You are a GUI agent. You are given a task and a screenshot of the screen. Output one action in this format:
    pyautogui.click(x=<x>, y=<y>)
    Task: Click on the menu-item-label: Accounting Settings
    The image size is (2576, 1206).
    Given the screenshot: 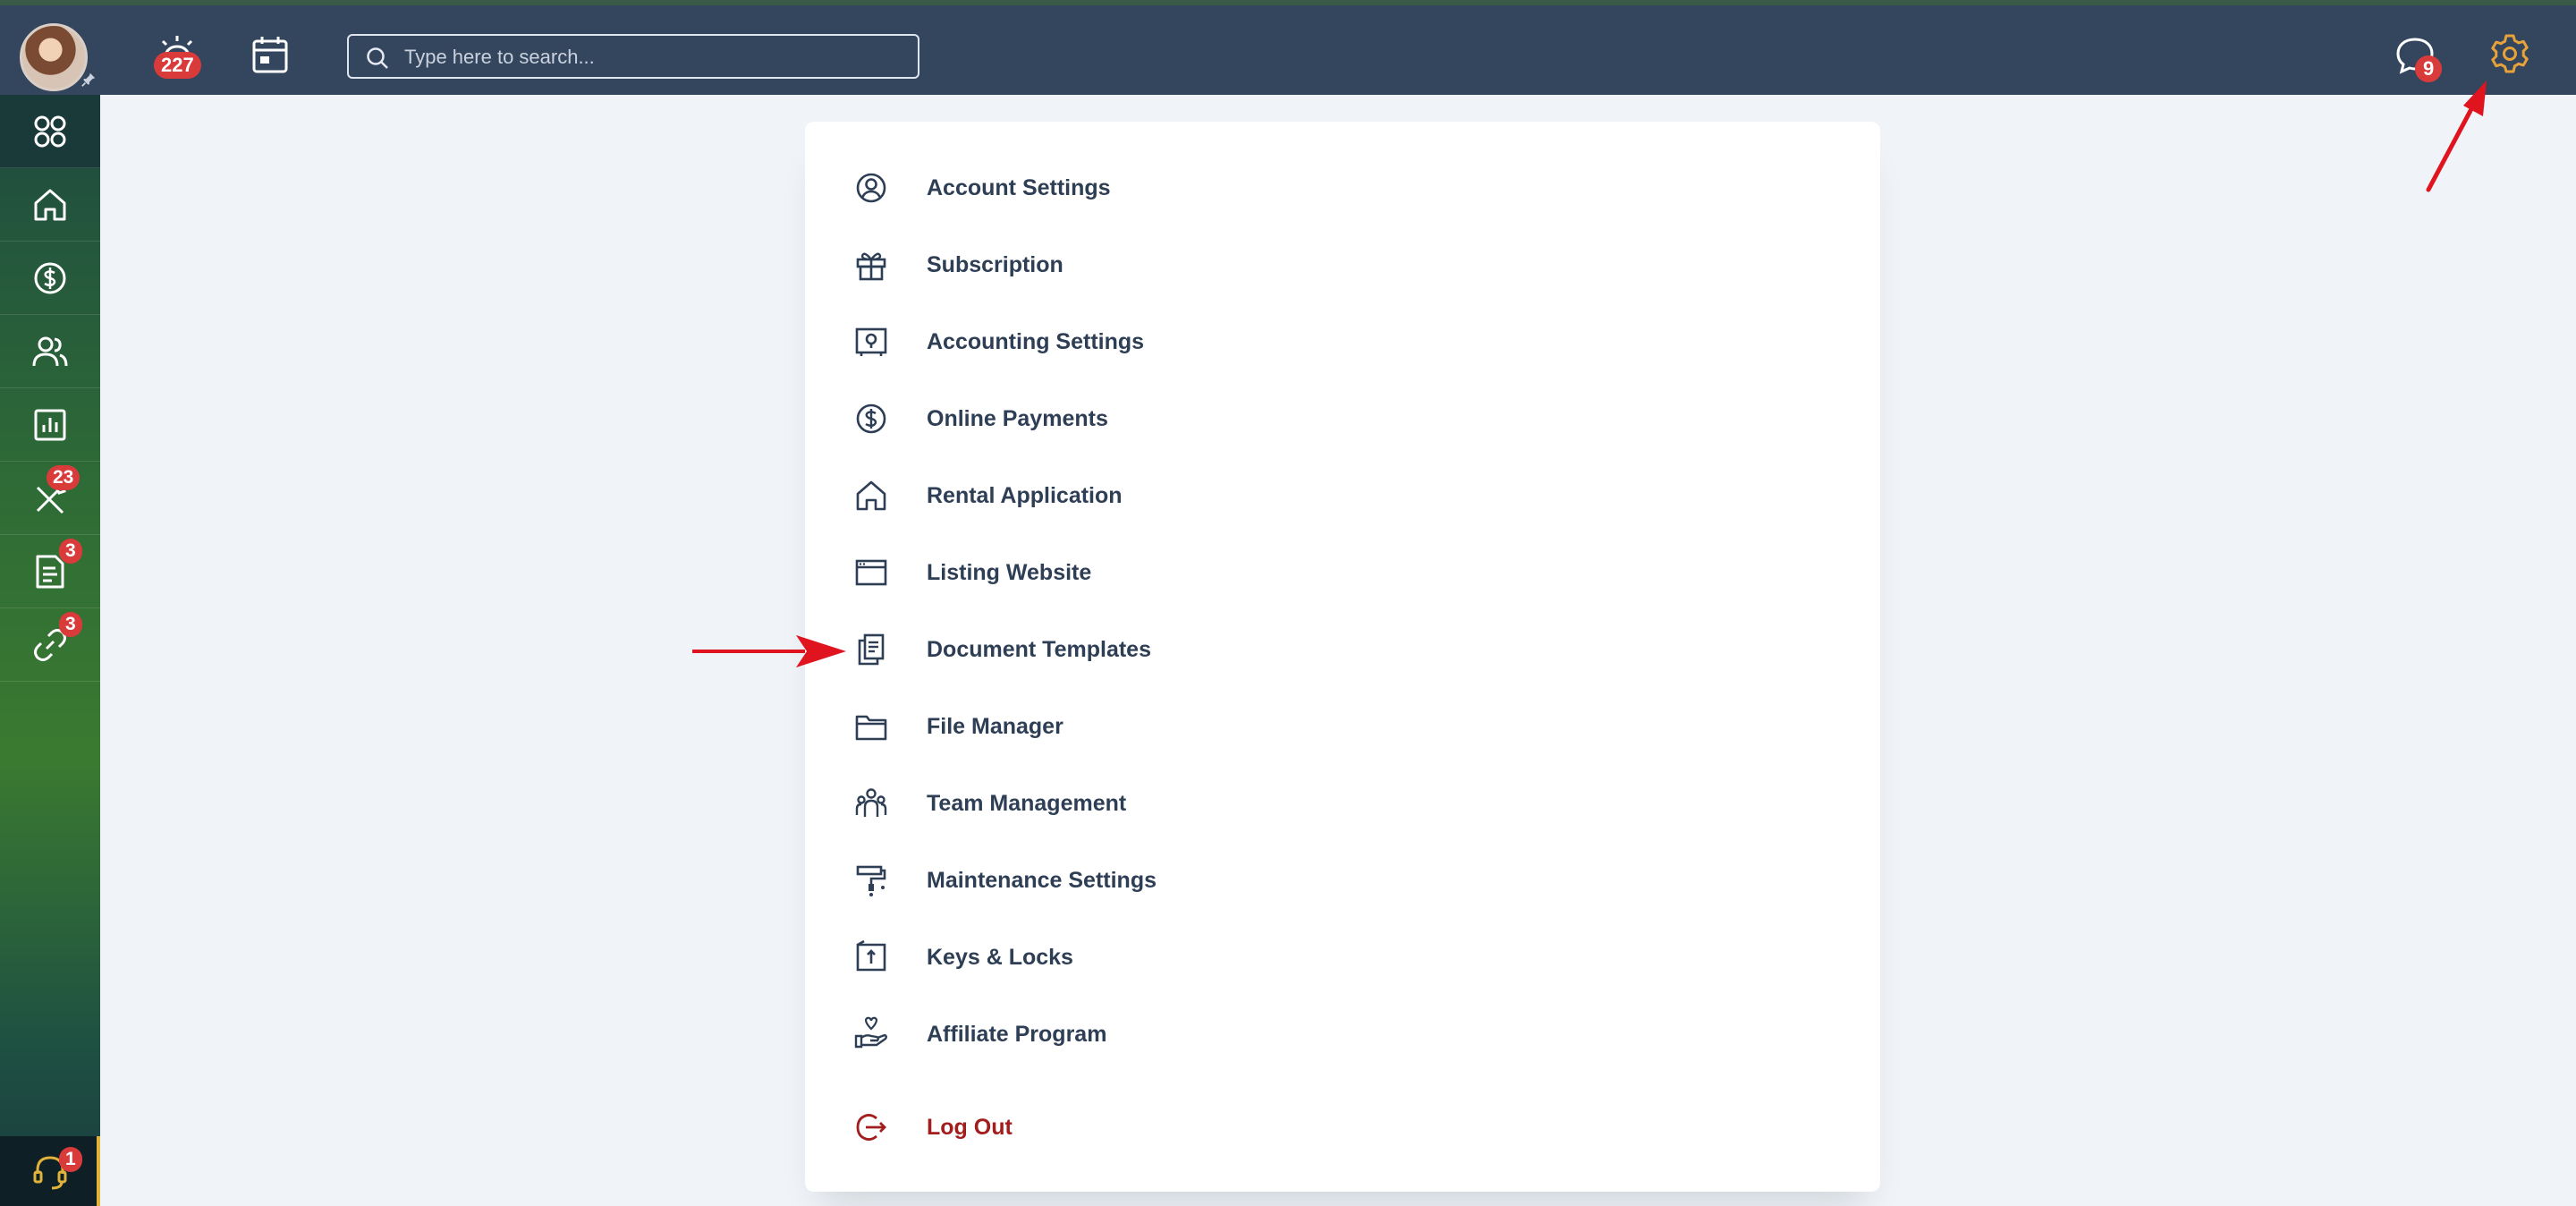 What is the action you would take?
    pyautogui.click(x=1036, y=341)
    